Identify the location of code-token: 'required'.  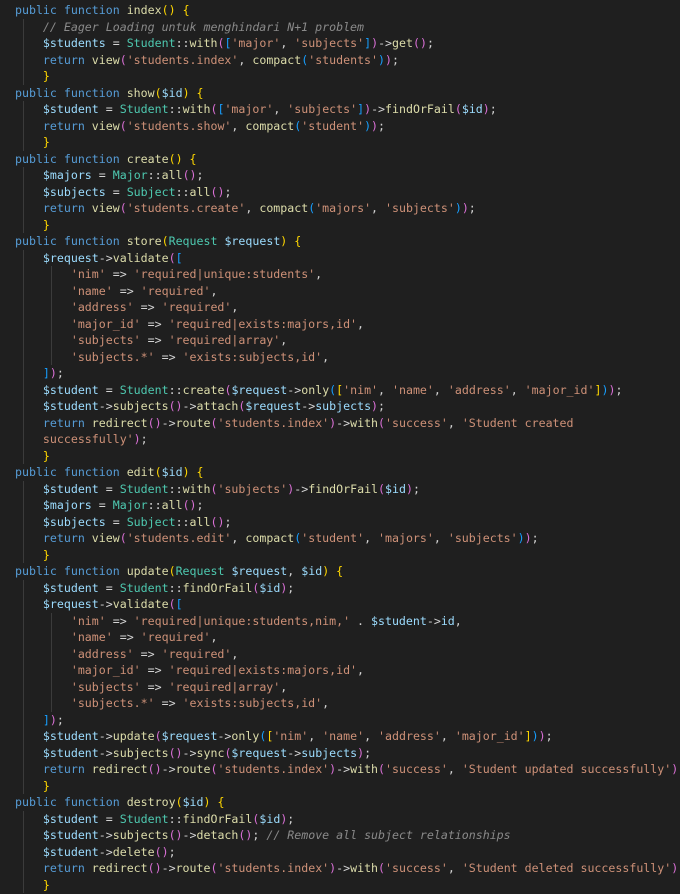
(175, 637).